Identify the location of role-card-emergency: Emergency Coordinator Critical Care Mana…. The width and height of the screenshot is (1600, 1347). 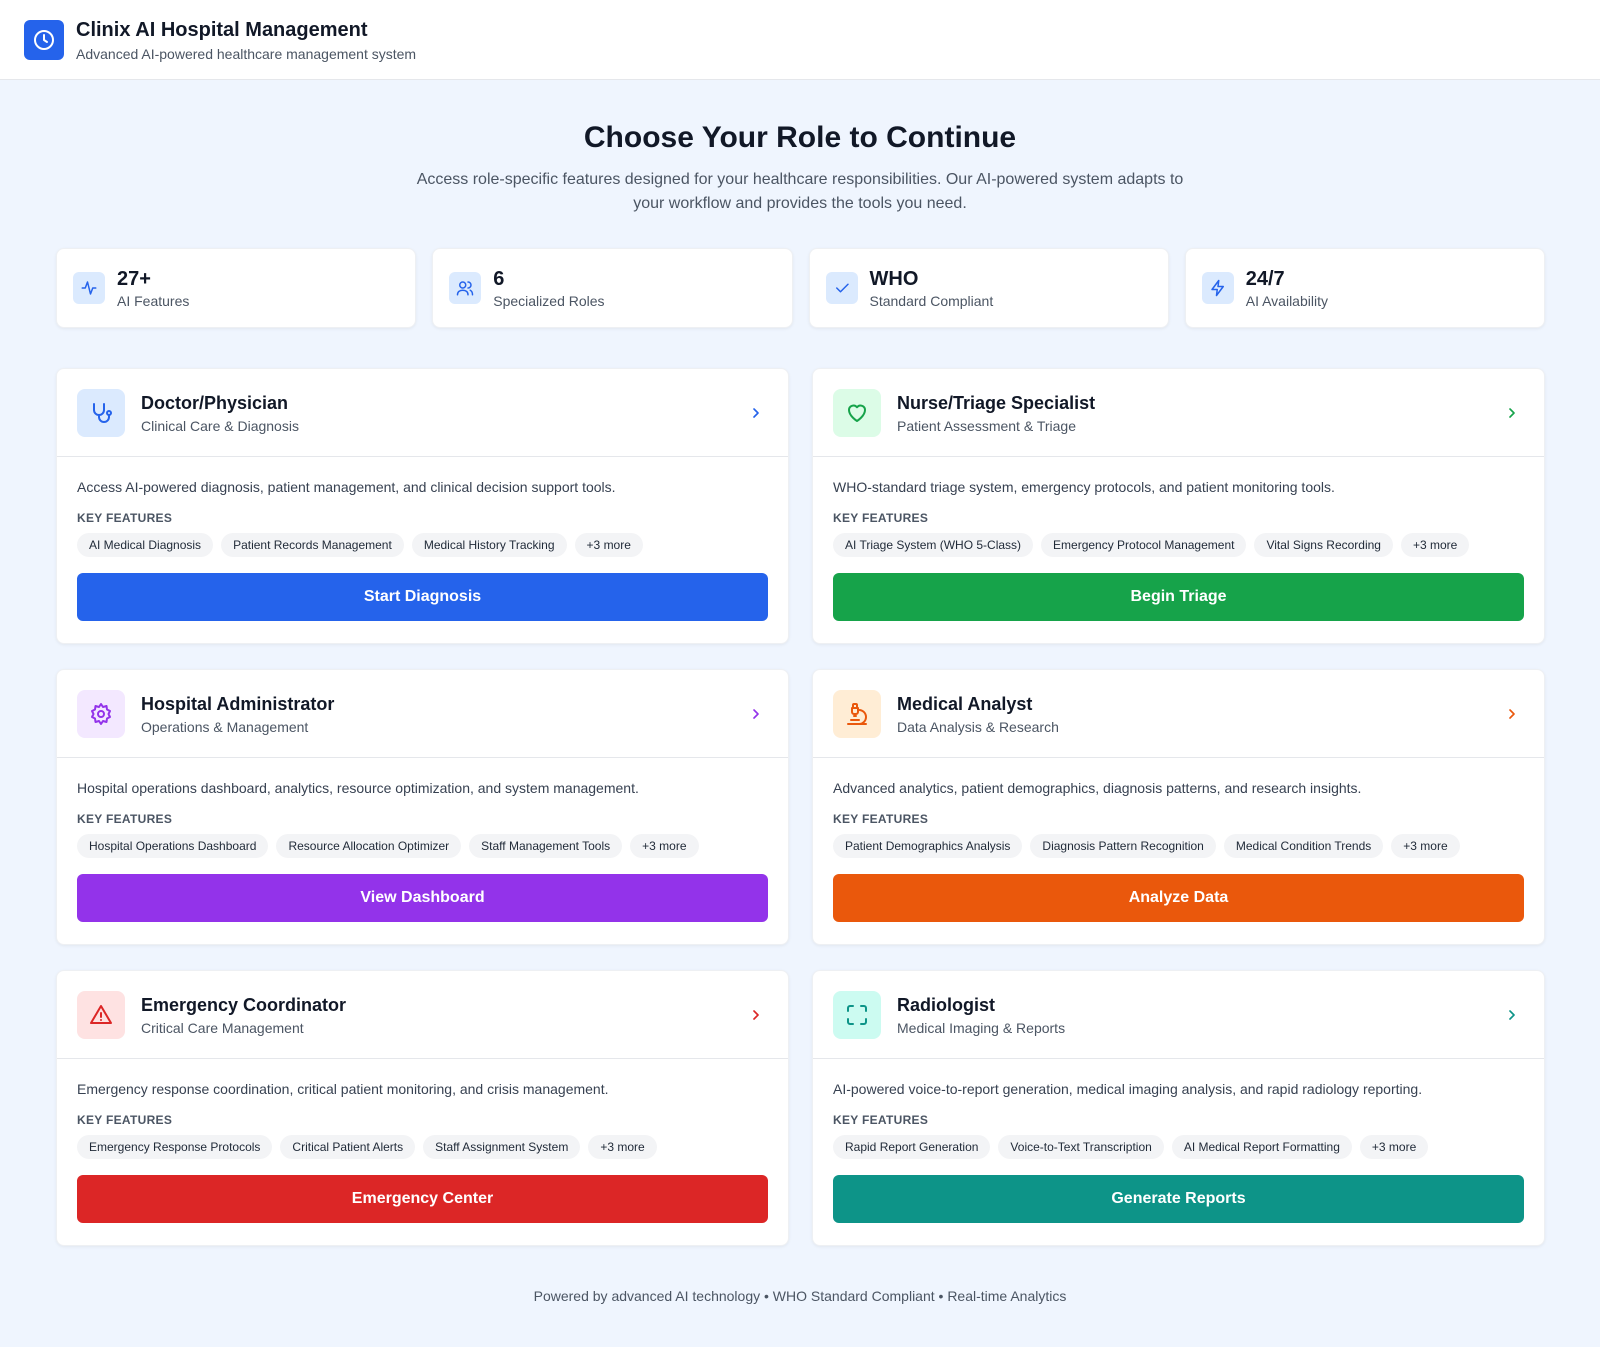
(422, 1108).